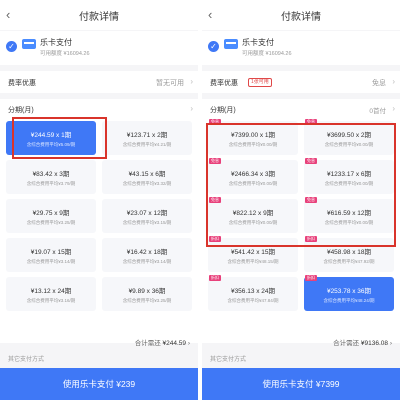  Describe the element at coordinates (147, 222) in the screenshot. I see `option-fee: 含综合费用平均¥3.15/期` at that location.